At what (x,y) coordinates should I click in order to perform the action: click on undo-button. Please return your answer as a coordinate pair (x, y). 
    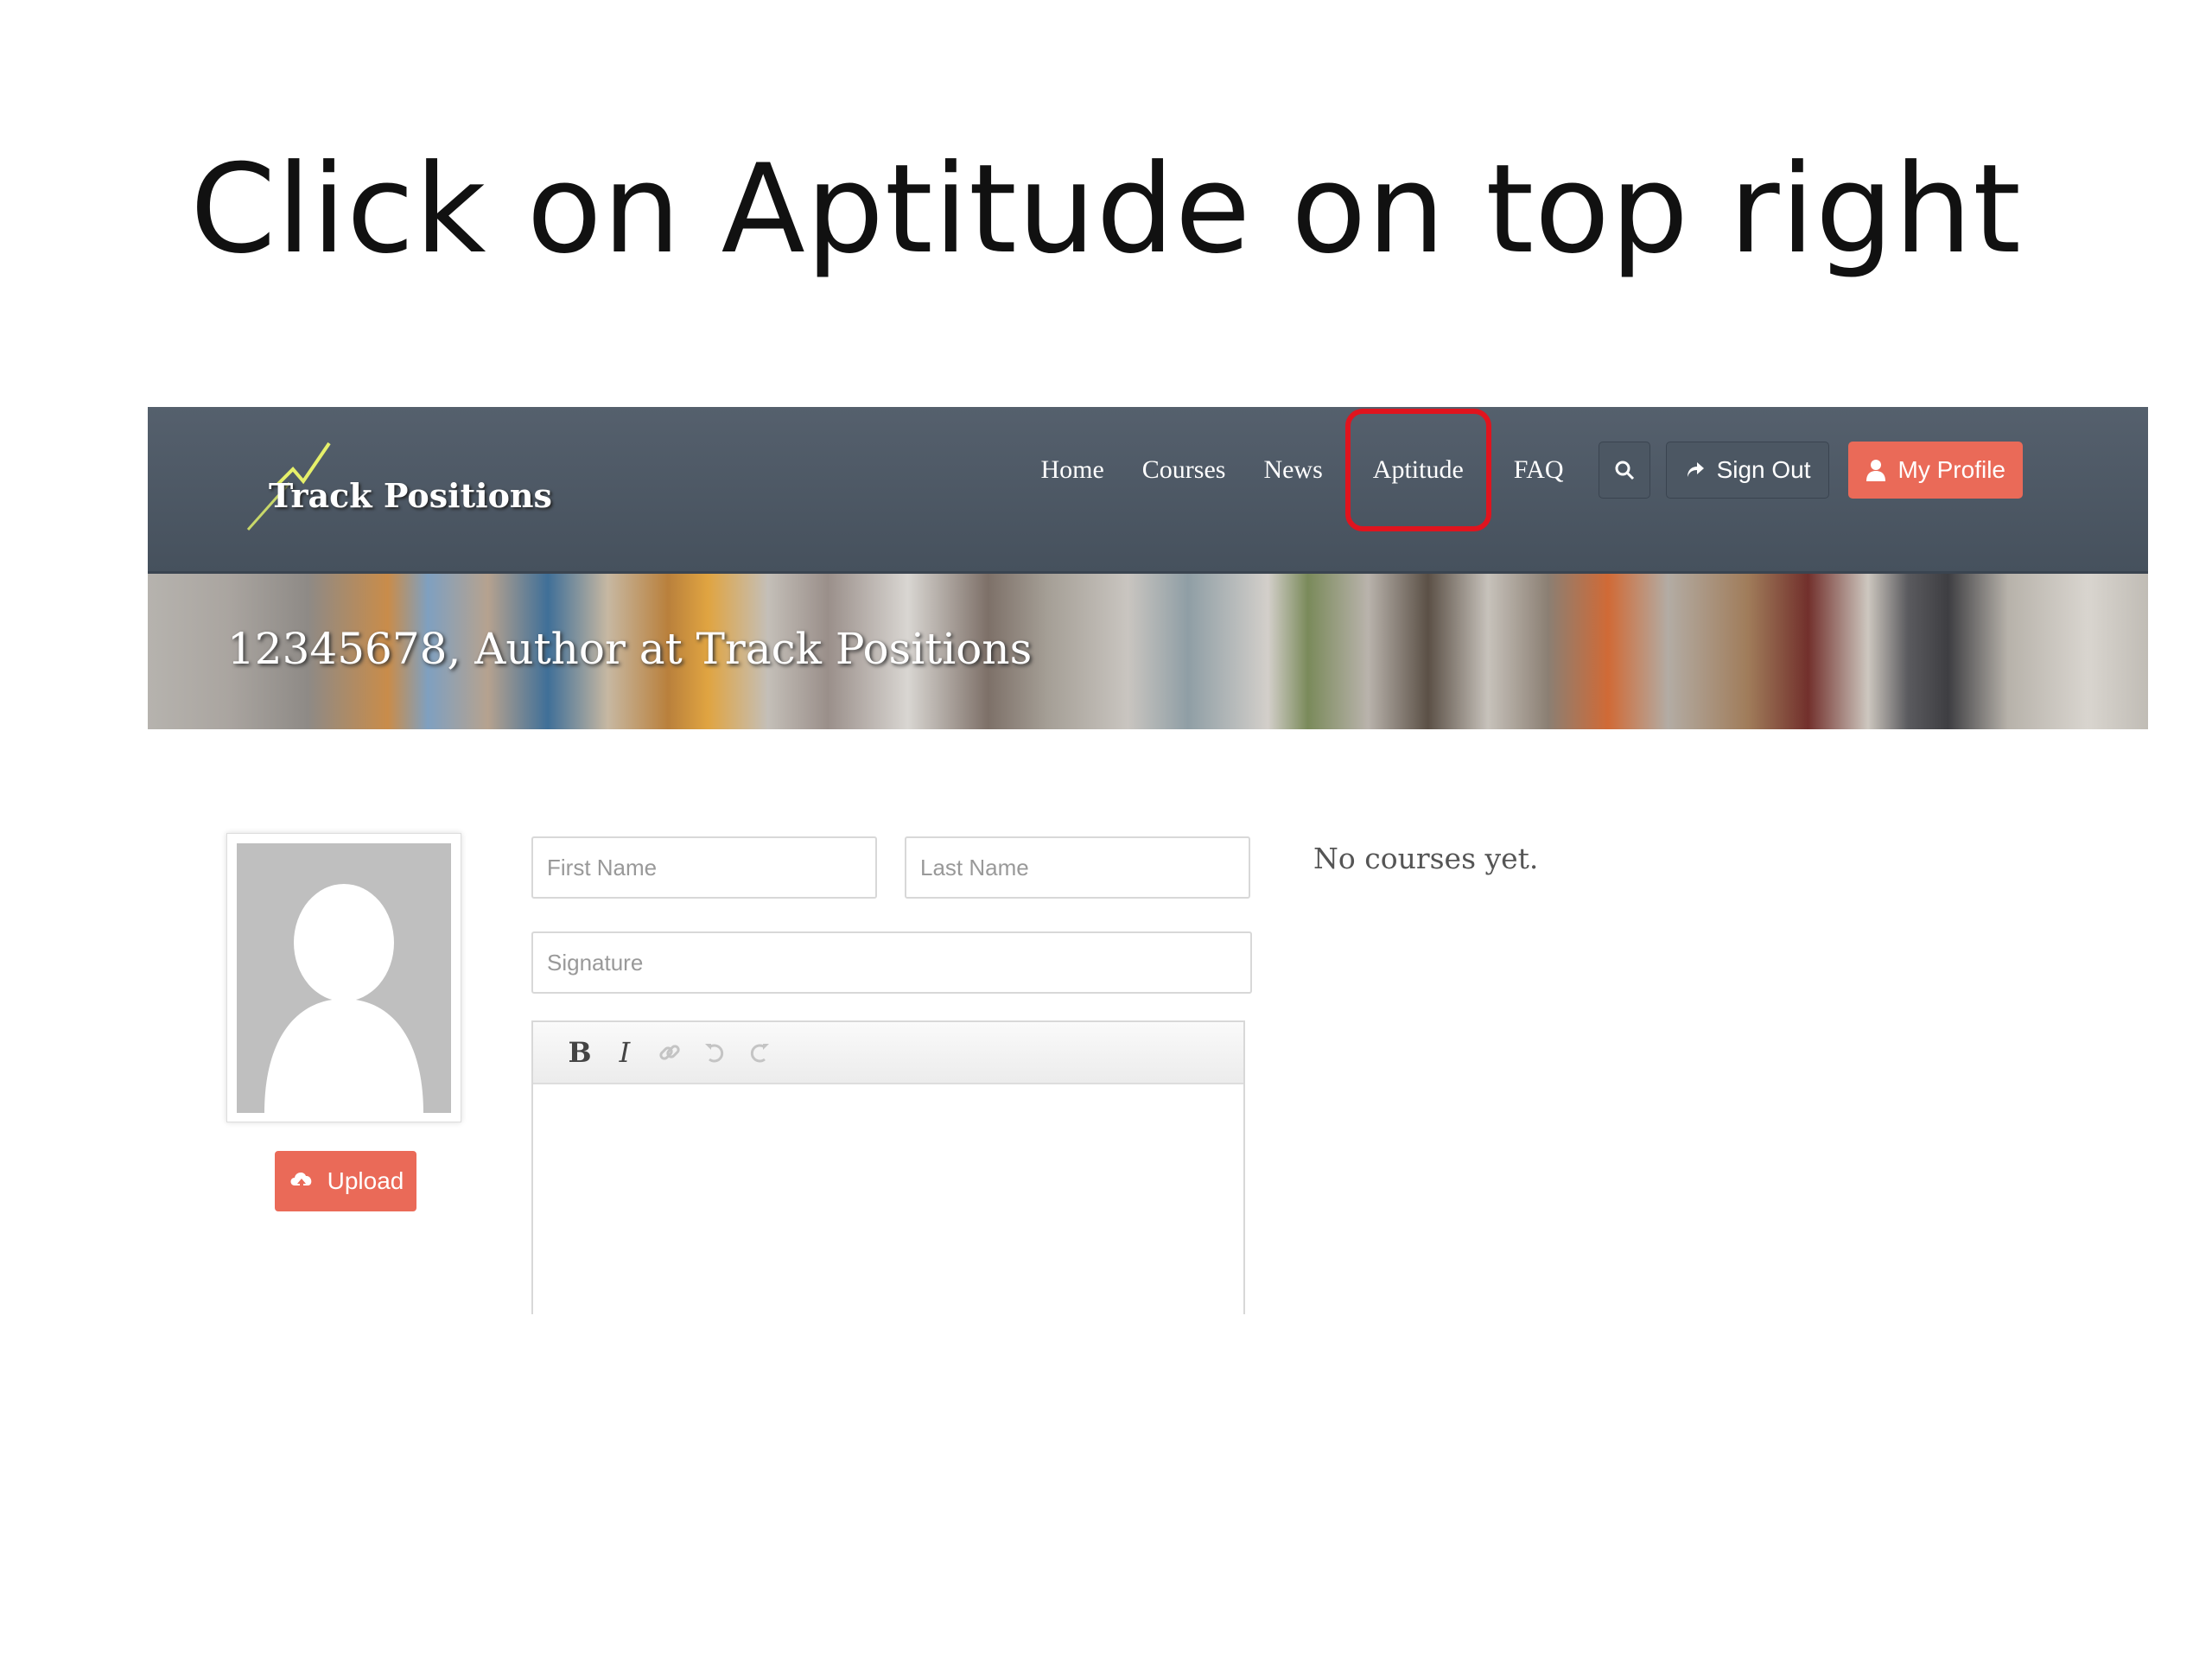
    Looking at the image, I should click on (714, 1052).